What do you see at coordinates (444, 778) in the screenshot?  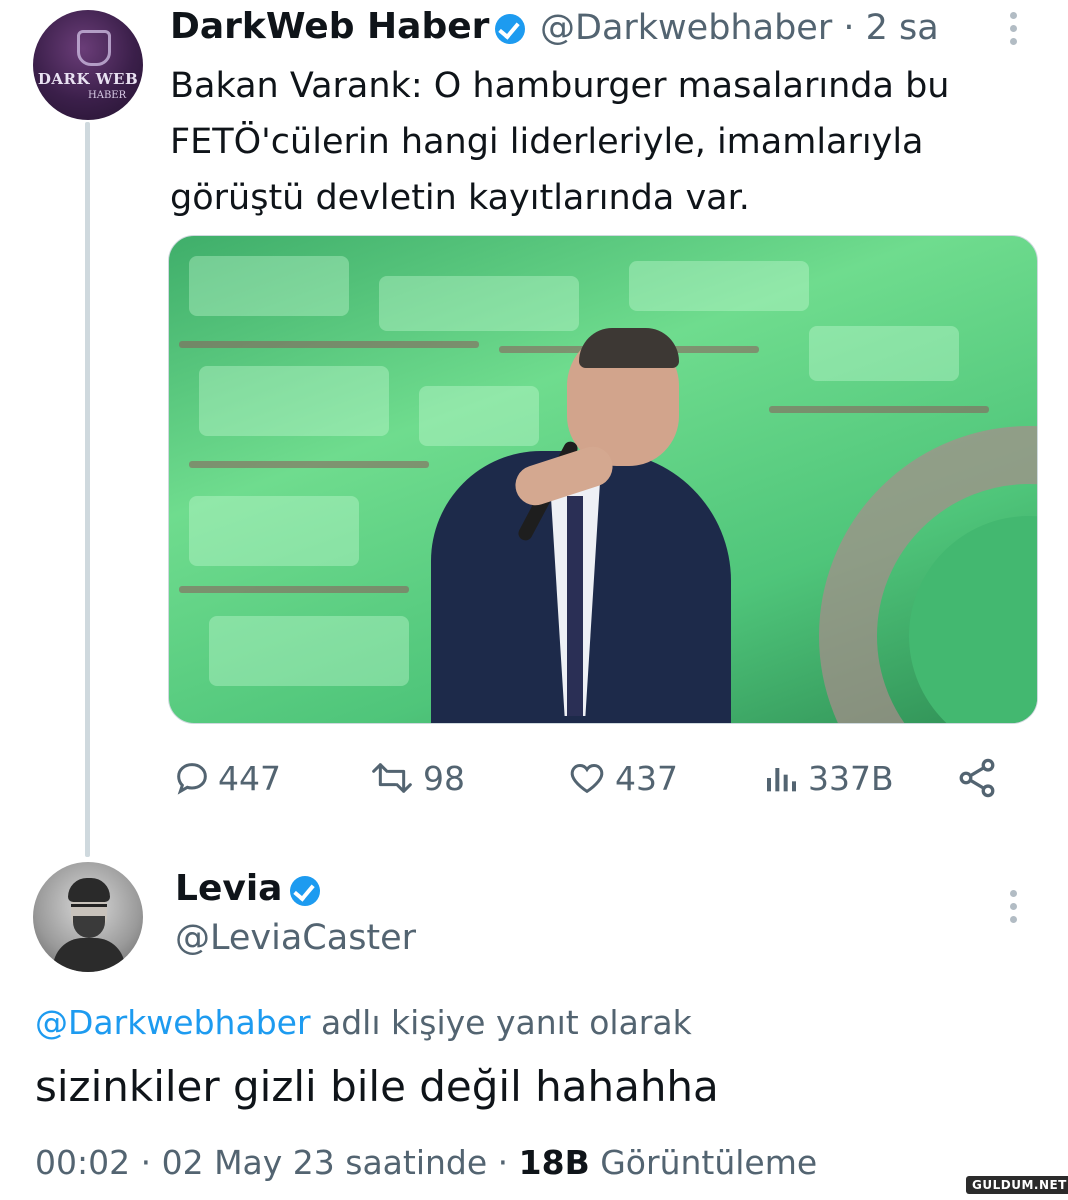 I see `retweet-count: 98` at bounding box center [444, 778].